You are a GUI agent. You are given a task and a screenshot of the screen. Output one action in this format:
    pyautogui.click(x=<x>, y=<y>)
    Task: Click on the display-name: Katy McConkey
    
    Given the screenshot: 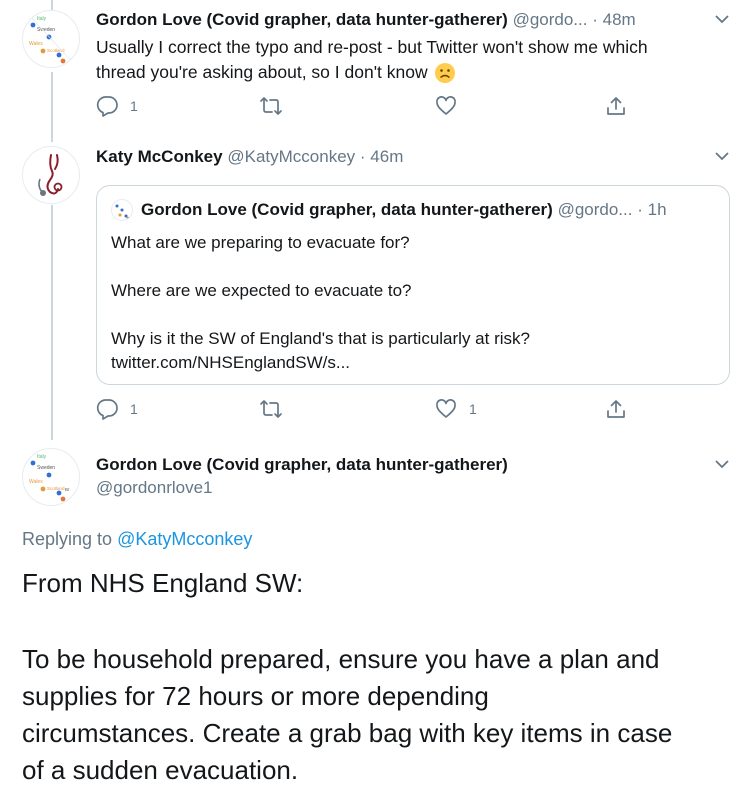 What is the action you would take?
    pyautogui.click(x=159, y=156)
    